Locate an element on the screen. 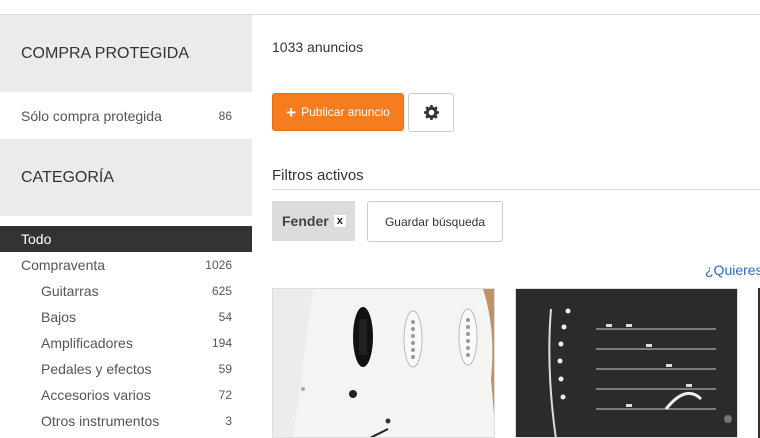 This screenshot has height=438, width=760. category-item-todo: Todo is located at coordinates (126, 239).